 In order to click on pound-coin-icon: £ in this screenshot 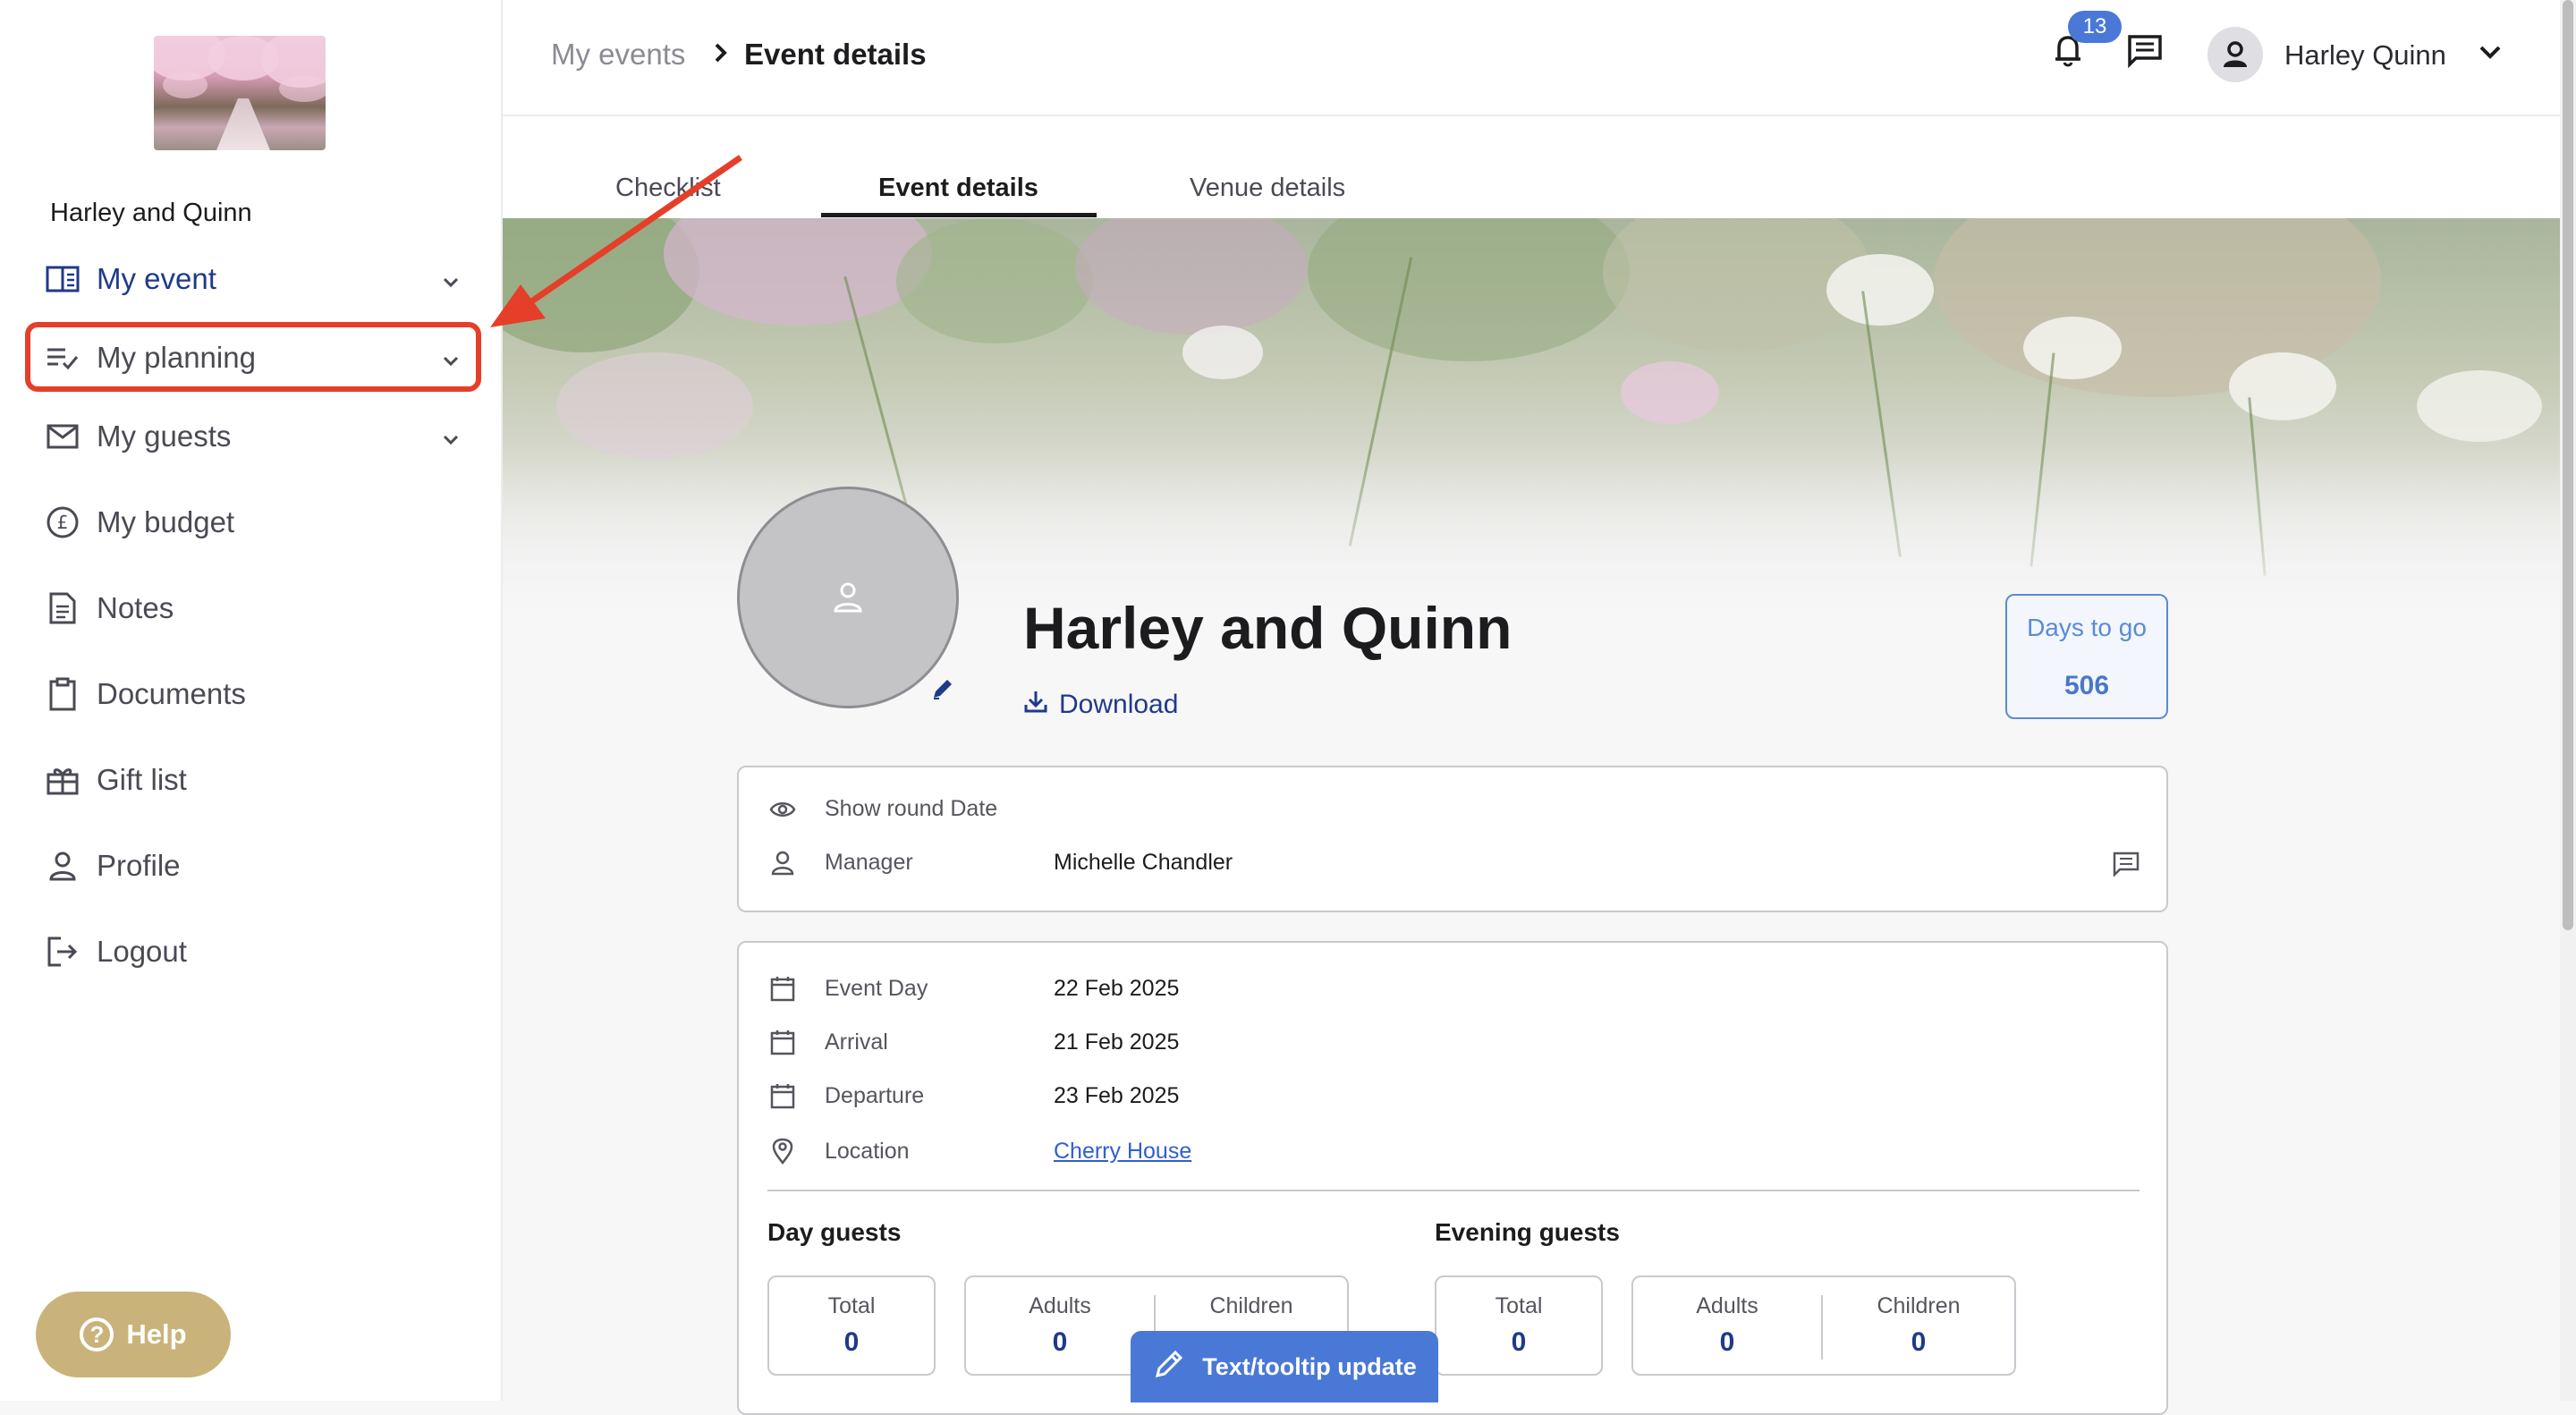, I will do `click(62, 522)`.